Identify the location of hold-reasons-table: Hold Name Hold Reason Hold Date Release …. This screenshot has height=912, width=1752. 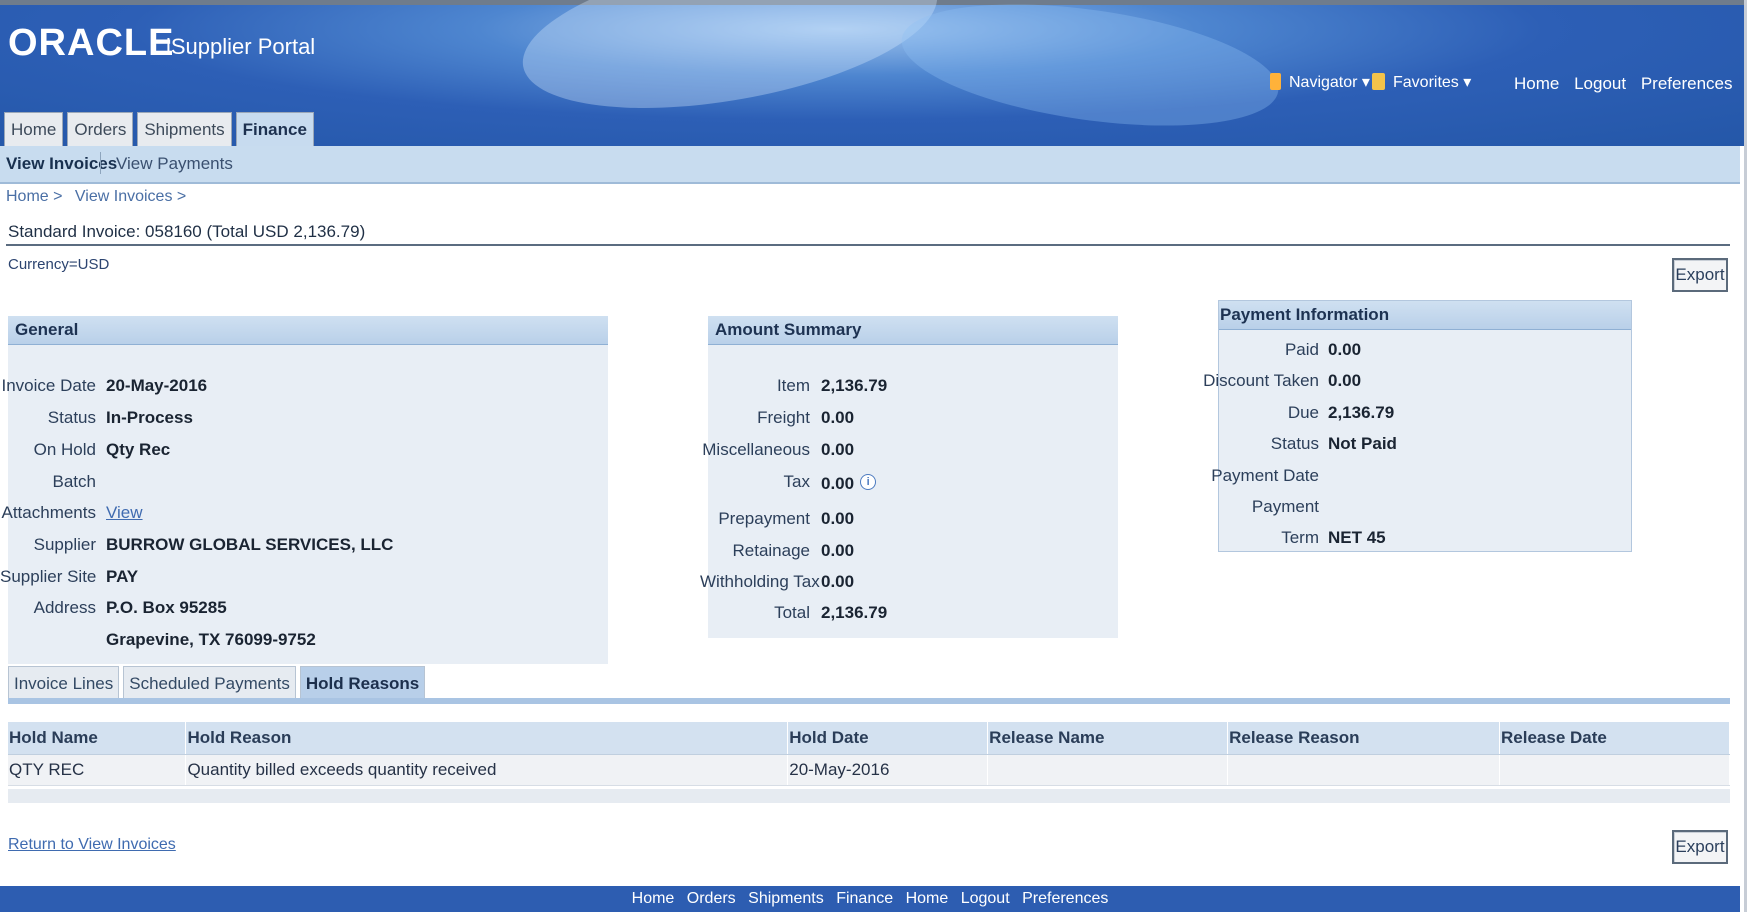
(869, 754).